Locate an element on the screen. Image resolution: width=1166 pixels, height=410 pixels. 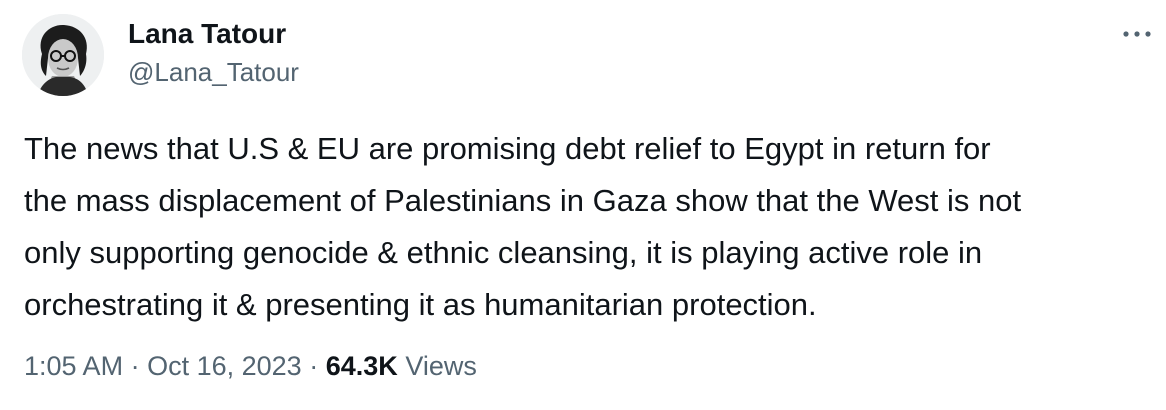
avatar is located at coordinates (63, 55).